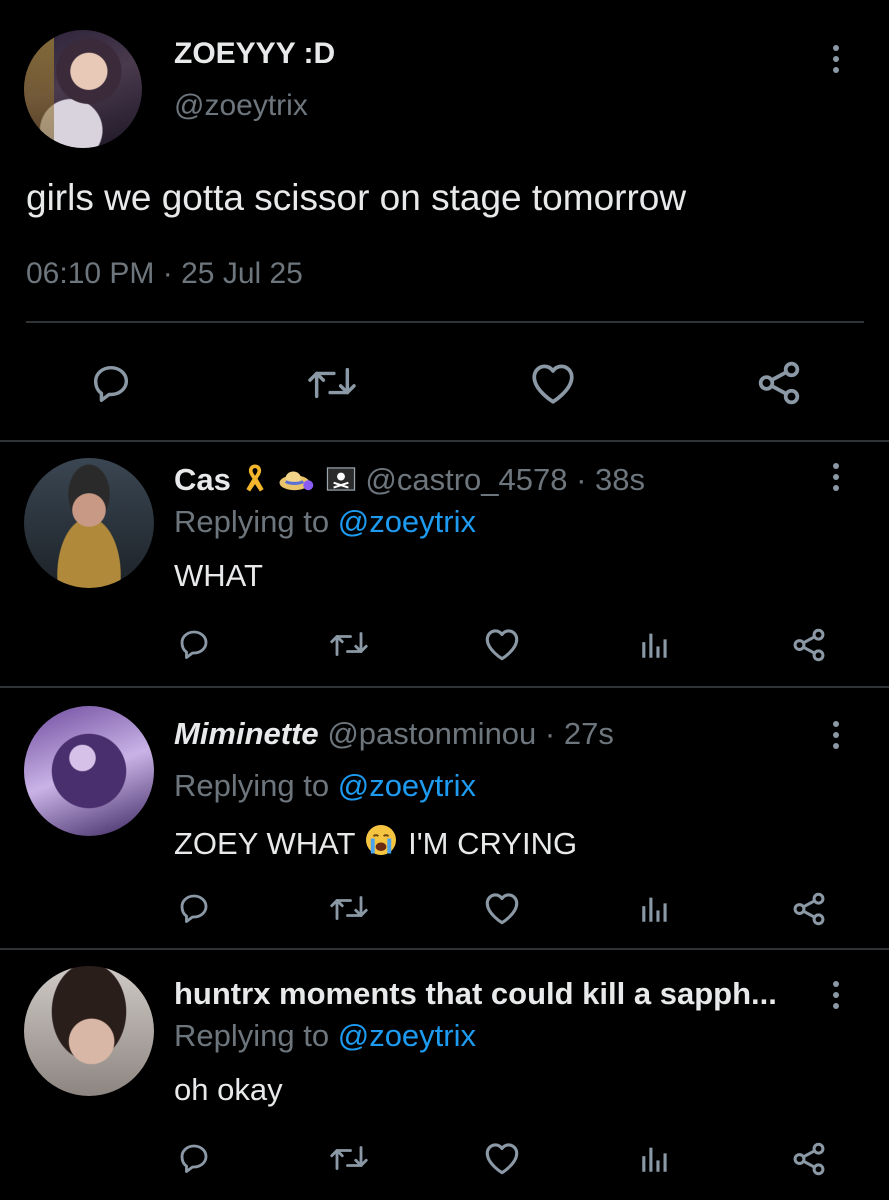 The height and width of the screenshot is (1200, 889). I want to click on tweet-divider, so click(445, 322).